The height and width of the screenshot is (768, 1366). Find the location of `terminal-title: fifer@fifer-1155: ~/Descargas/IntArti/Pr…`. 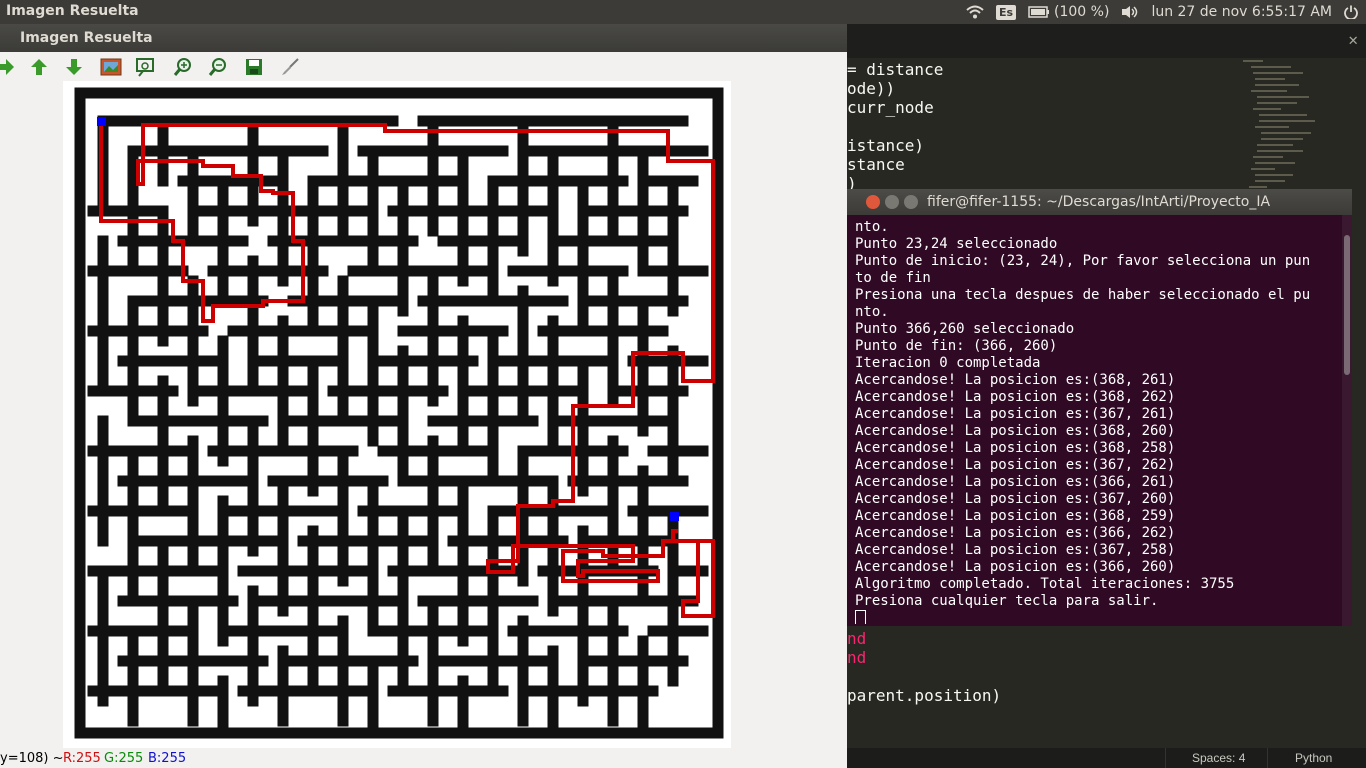

terminal-title: fifer@fifer-1155: ~/Descargas/IntArti/Pr… is located at coordinates (1099, 202).